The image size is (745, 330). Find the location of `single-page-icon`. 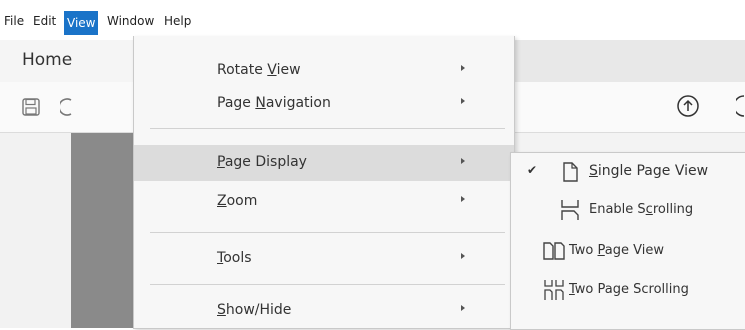

single-page-icon is located at coordinates (570, 172).